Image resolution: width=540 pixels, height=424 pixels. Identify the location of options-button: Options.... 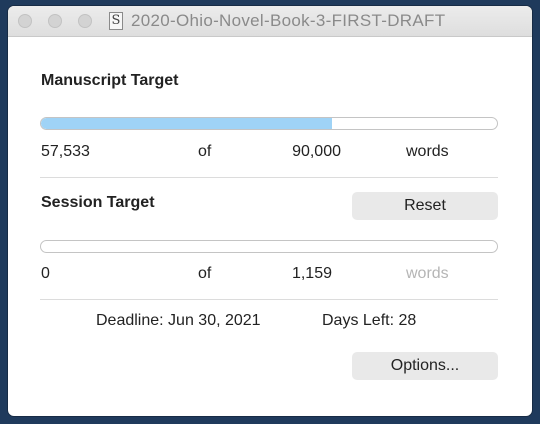
(425, 366).